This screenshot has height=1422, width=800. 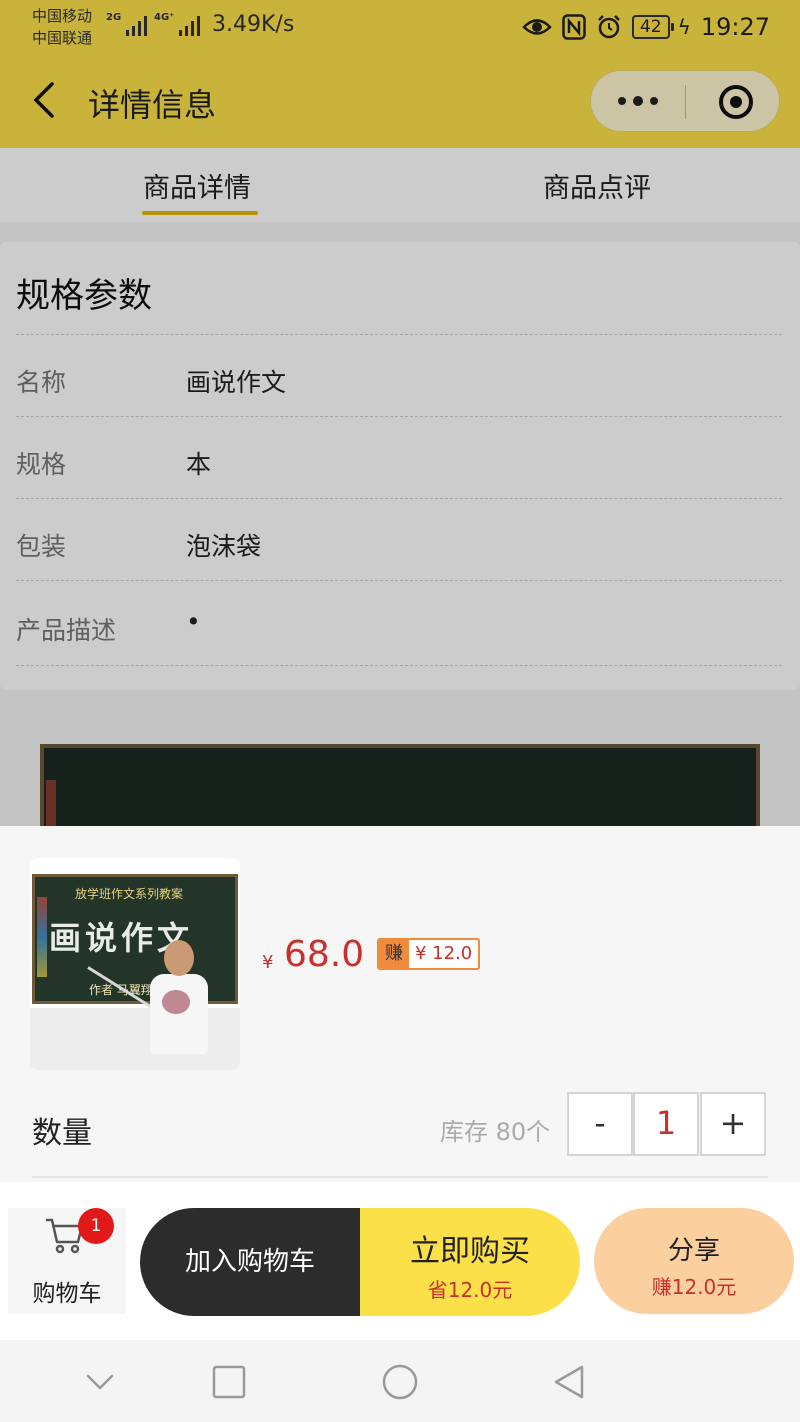 What do you see at coordinates (67, 1294) in the screenshot?
I see `cart-label: 购物车` at bounding box center [67, 1294].